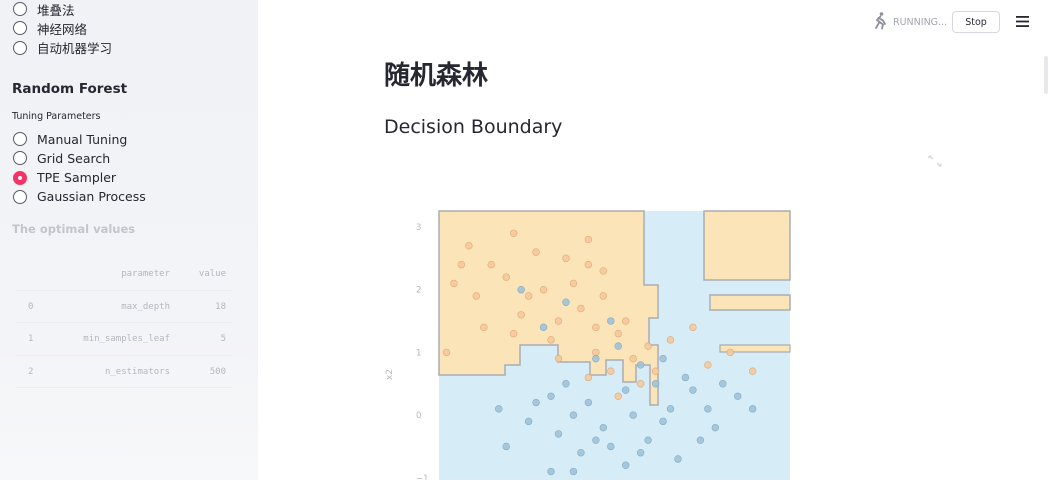  What do you see at coordinates (976, 22) in the screenshot?
I see `stop-button: Stop` at bounding box center [976, 22].